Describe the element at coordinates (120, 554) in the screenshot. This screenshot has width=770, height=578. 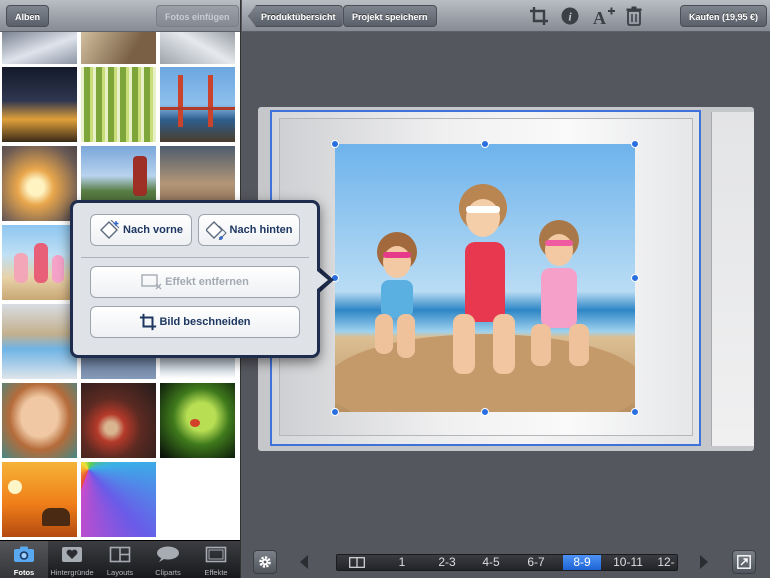
I see `layout-icon` at that location.